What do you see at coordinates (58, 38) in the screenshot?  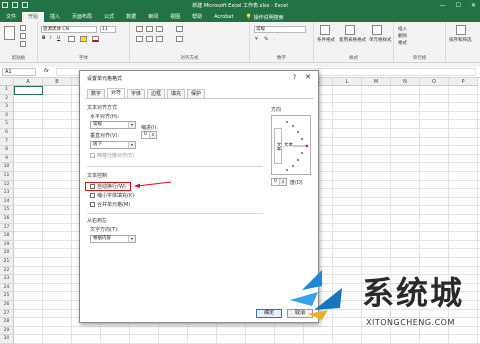 I see `underline-icon: U` at bounding box center [58, 38].